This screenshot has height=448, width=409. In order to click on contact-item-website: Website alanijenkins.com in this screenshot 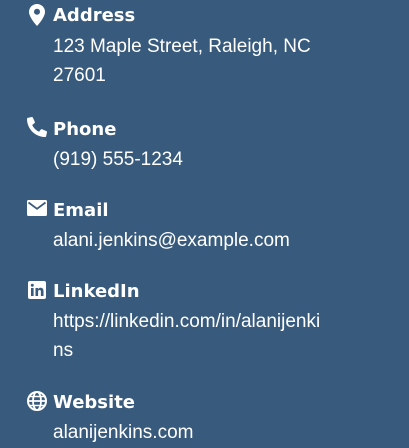, I will do `click(204, 417)`.